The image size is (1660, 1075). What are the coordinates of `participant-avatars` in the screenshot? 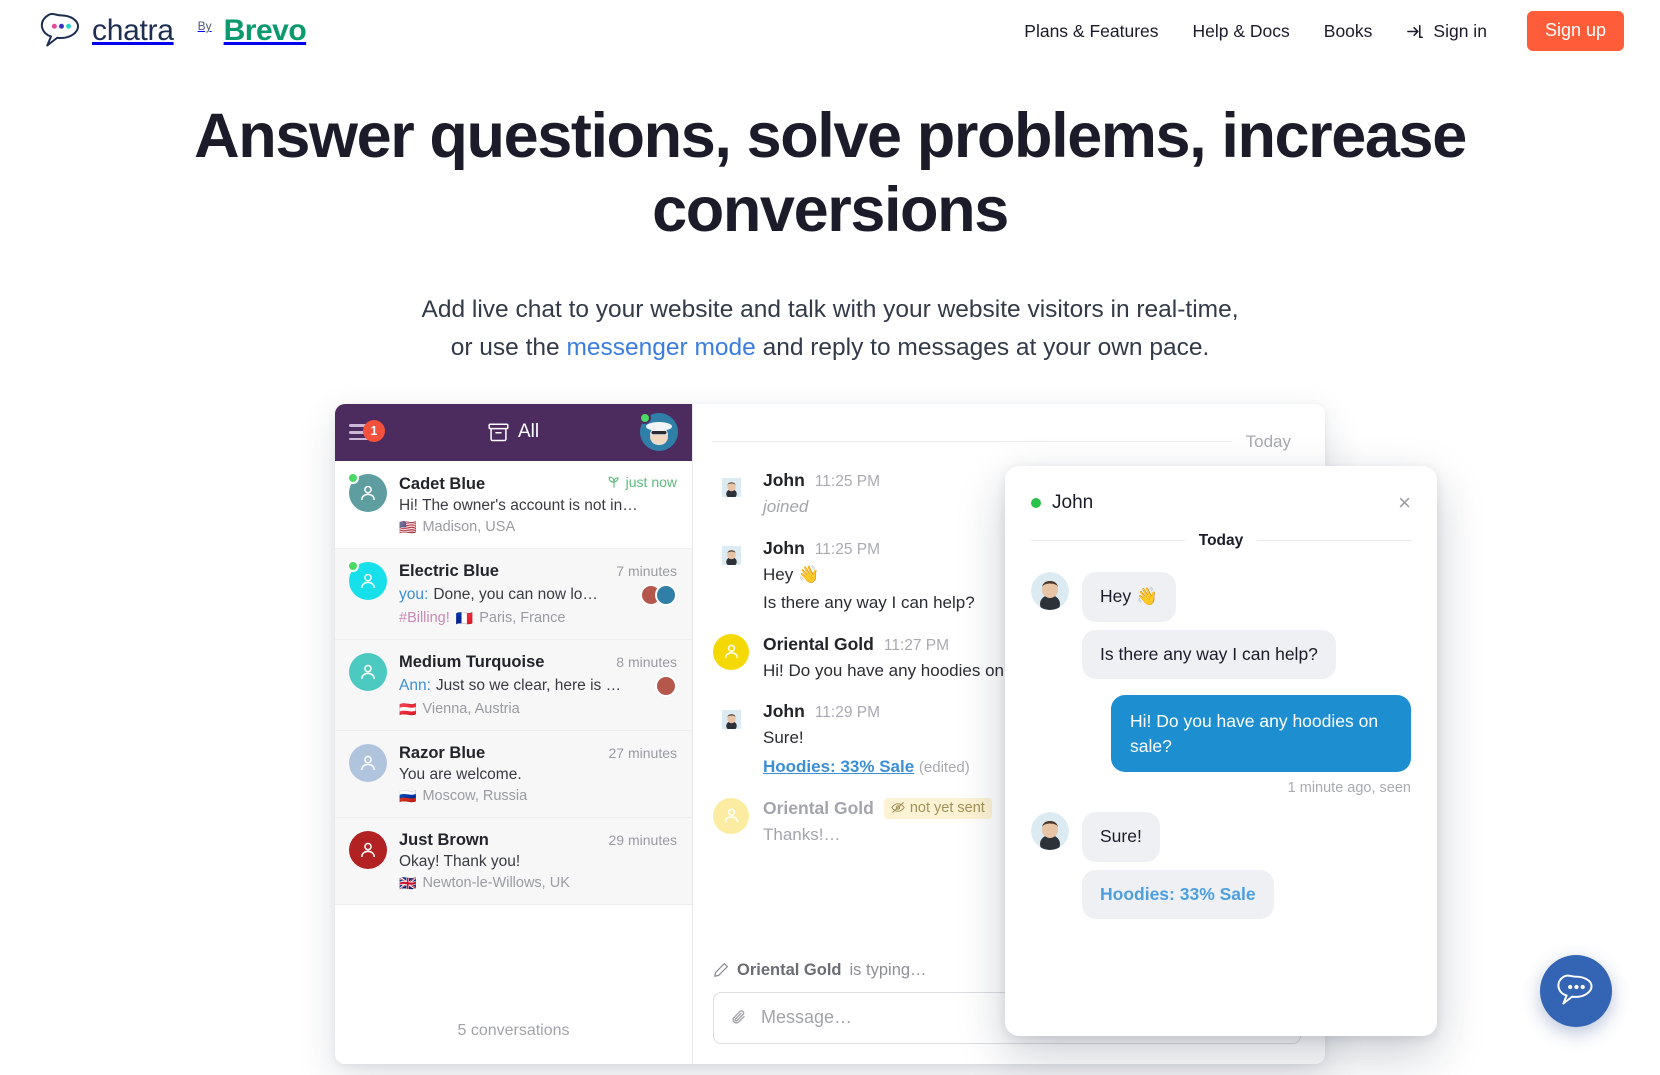 It's located at (658, 594).